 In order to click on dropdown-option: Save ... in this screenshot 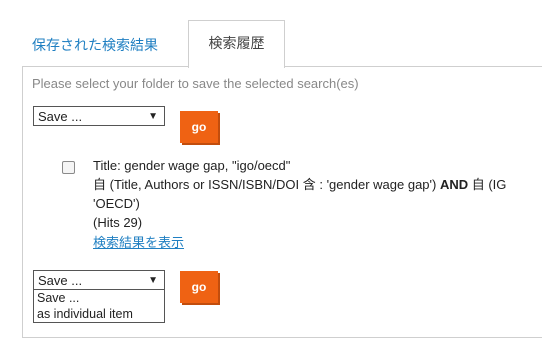, I will do `click(99, 298)`.